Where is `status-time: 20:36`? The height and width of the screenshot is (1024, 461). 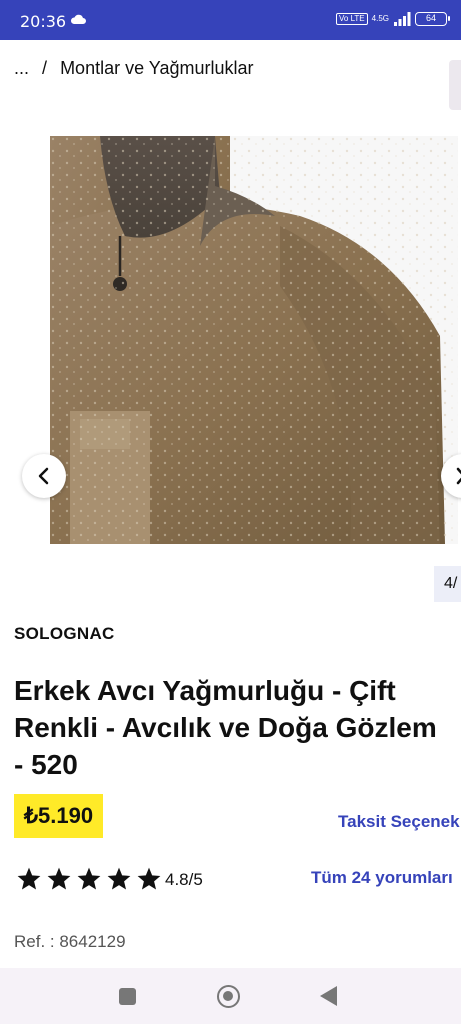 status-time: 20:36 is located at coordinates (43, 21).